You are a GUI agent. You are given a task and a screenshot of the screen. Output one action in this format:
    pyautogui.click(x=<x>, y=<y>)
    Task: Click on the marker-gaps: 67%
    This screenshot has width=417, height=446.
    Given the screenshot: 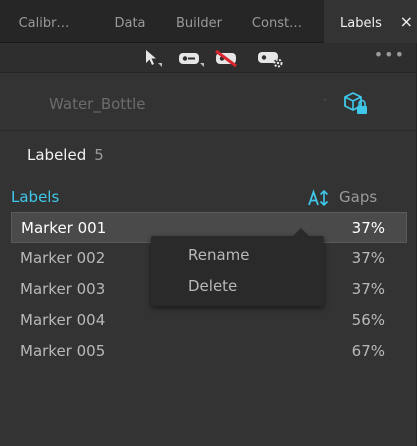 What is the action you would take?
    pyautogui.click(x=368, y=351)
    